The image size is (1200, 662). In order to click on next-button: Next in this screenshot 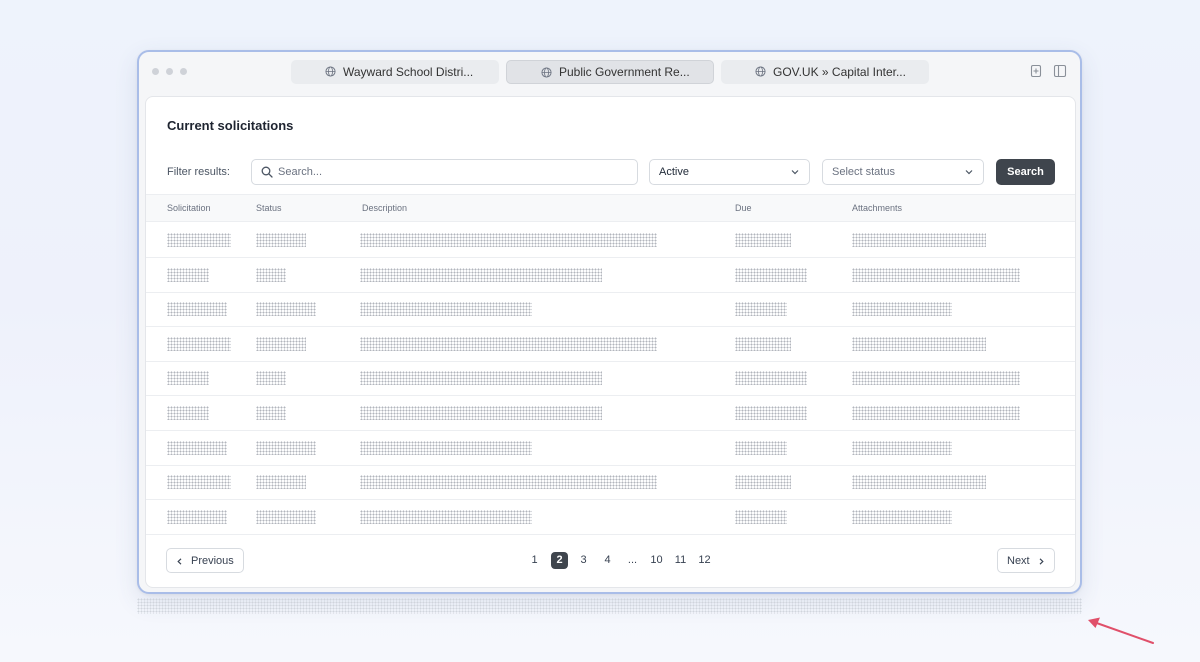, I will do `click(1026, 560)`.